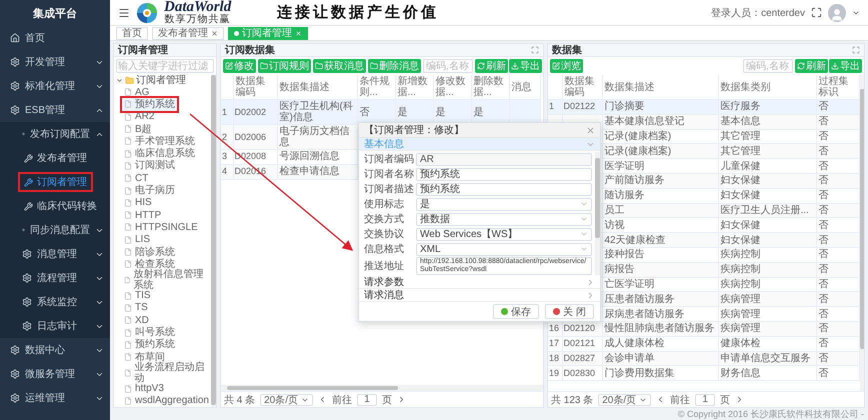 Image resolution: width=868 pixels, height=420 pixels. Describe the element at coordinates (660, 314) in the screenshot. I see `table-cell: 尿病患者随访服务` at that location.